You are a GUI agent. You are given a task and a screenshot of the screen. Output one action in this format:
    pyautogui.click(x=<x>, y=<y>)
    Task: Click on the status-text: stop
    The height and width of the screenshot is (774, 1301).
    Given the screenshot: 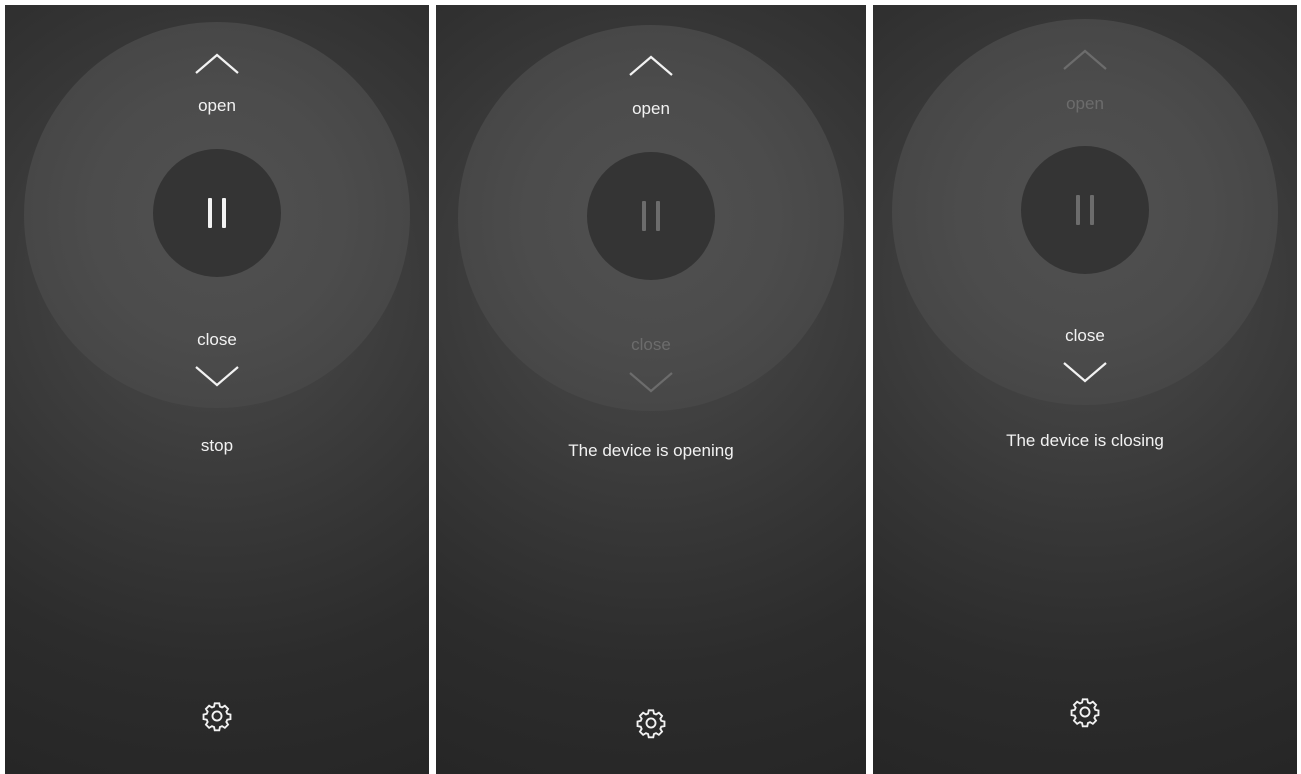 What is the action you would take?
    pyautogui.click(x=217, y=445)
    